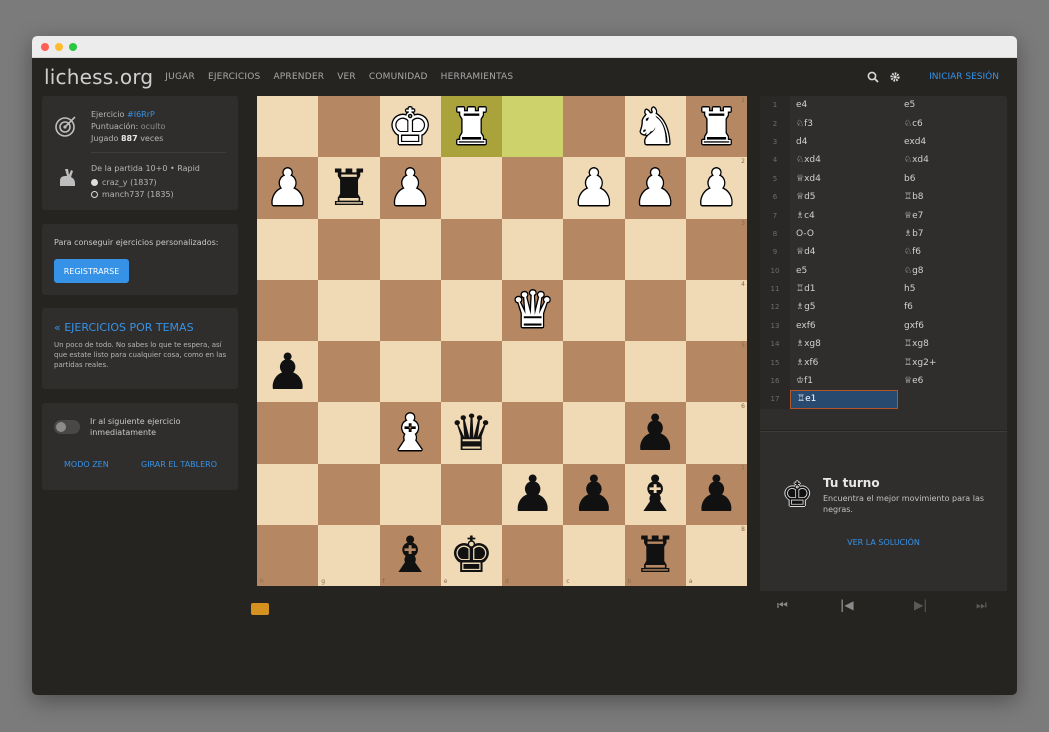 This screenshot has width=1049, height=732. What do you see at coordinates (952, 381) in the screenshot?
I see `move-black: ♕e6` at bounding box center [952, 381].